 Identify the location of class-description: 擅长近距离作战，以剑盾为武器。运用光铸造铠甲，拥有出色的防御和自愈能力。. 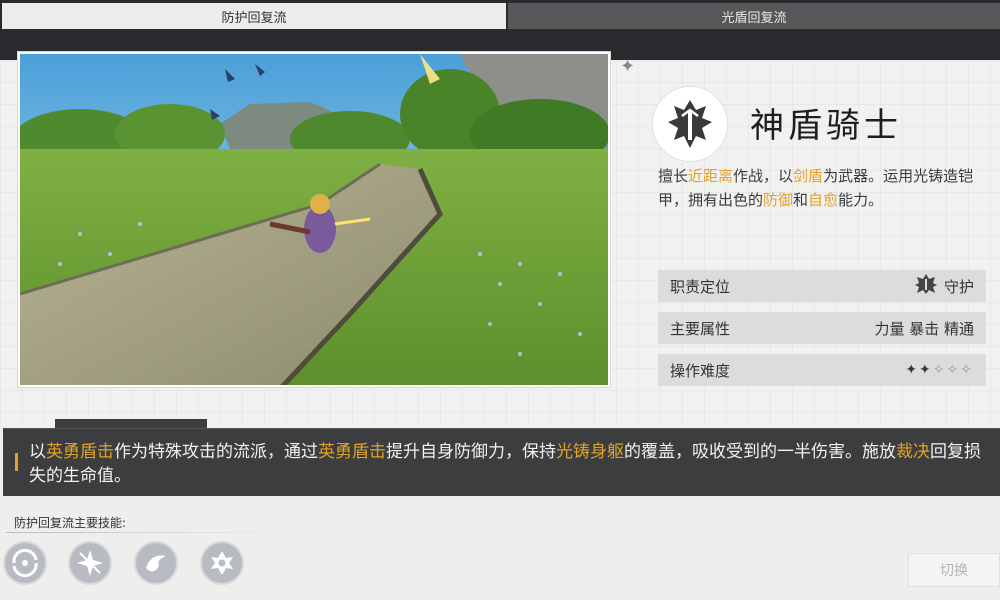
(823, 188).